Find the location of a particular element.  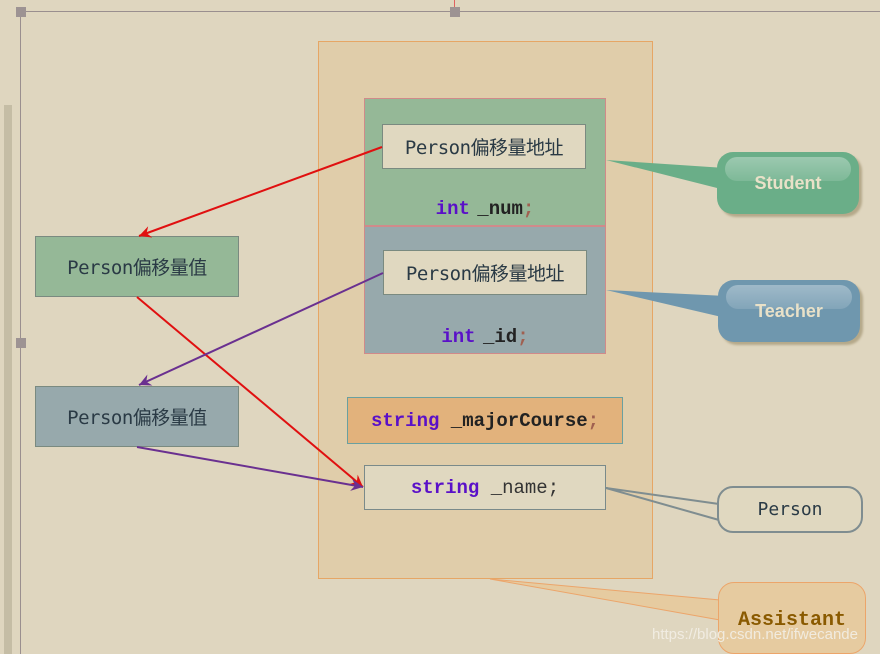

student-callout-label: Student is located at coordinates (788, 182).